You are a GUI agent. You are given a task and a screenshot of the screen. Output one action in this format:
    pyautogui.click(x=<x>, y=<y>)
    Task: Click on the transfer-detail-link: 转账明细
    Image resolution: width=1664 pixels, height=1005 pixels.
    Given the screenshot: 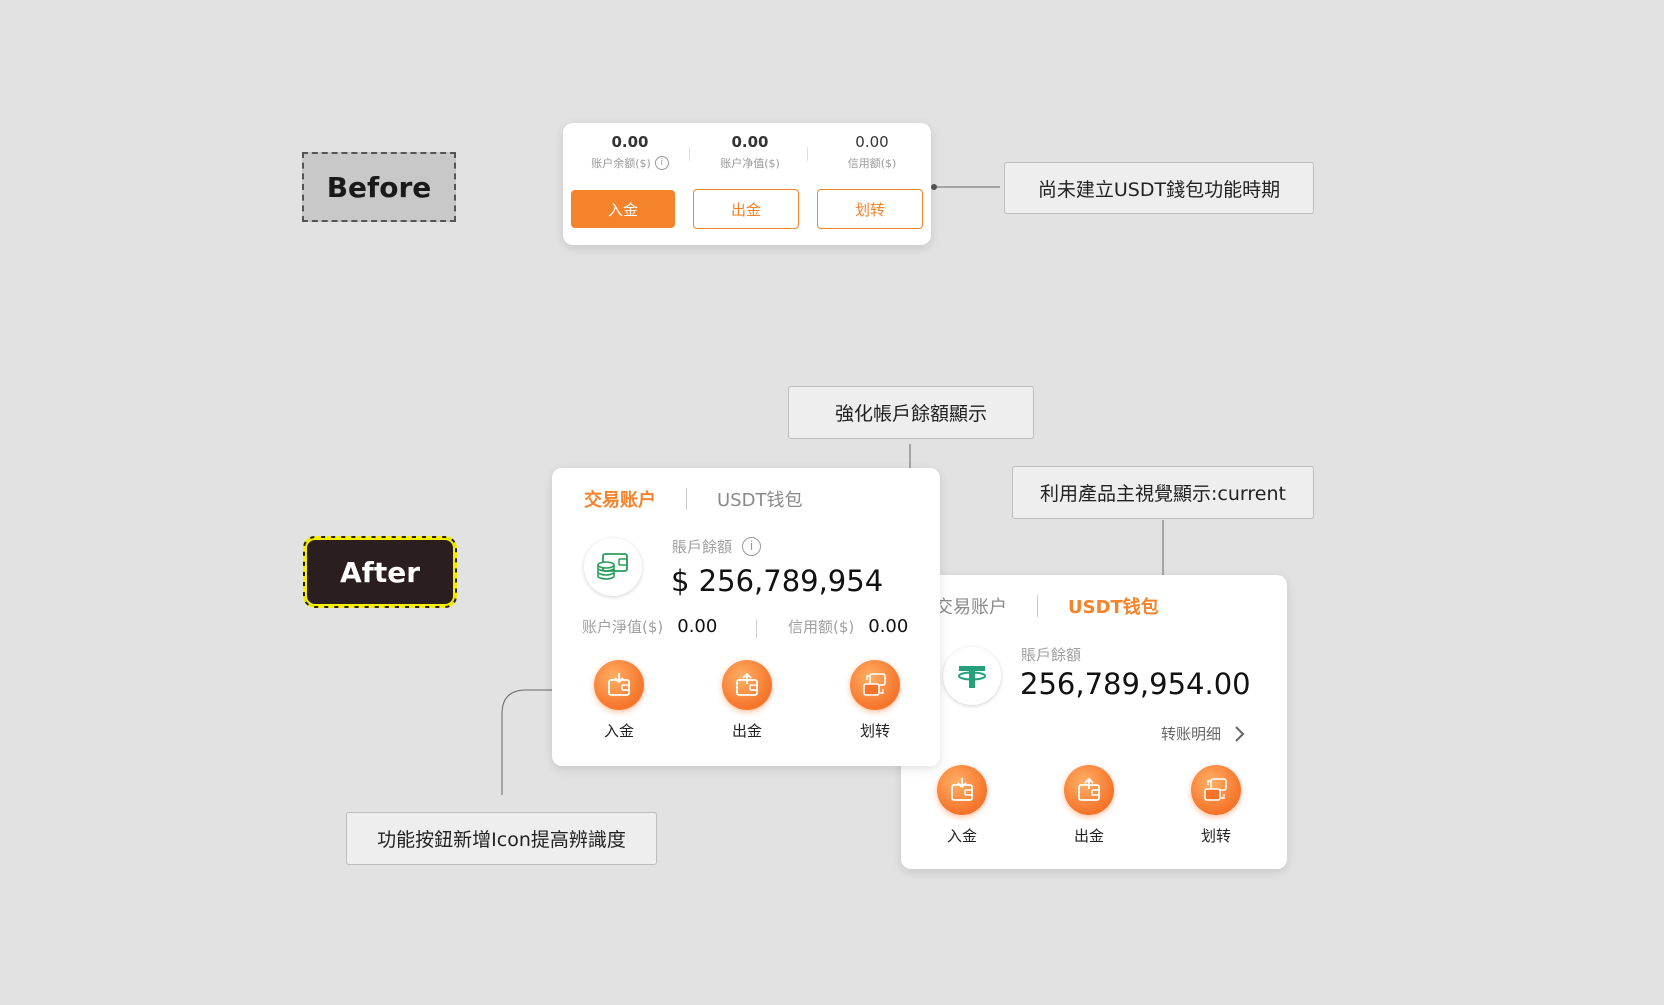 What is the action you would take?
    pyautogui.click(x=1203, y=733)
    